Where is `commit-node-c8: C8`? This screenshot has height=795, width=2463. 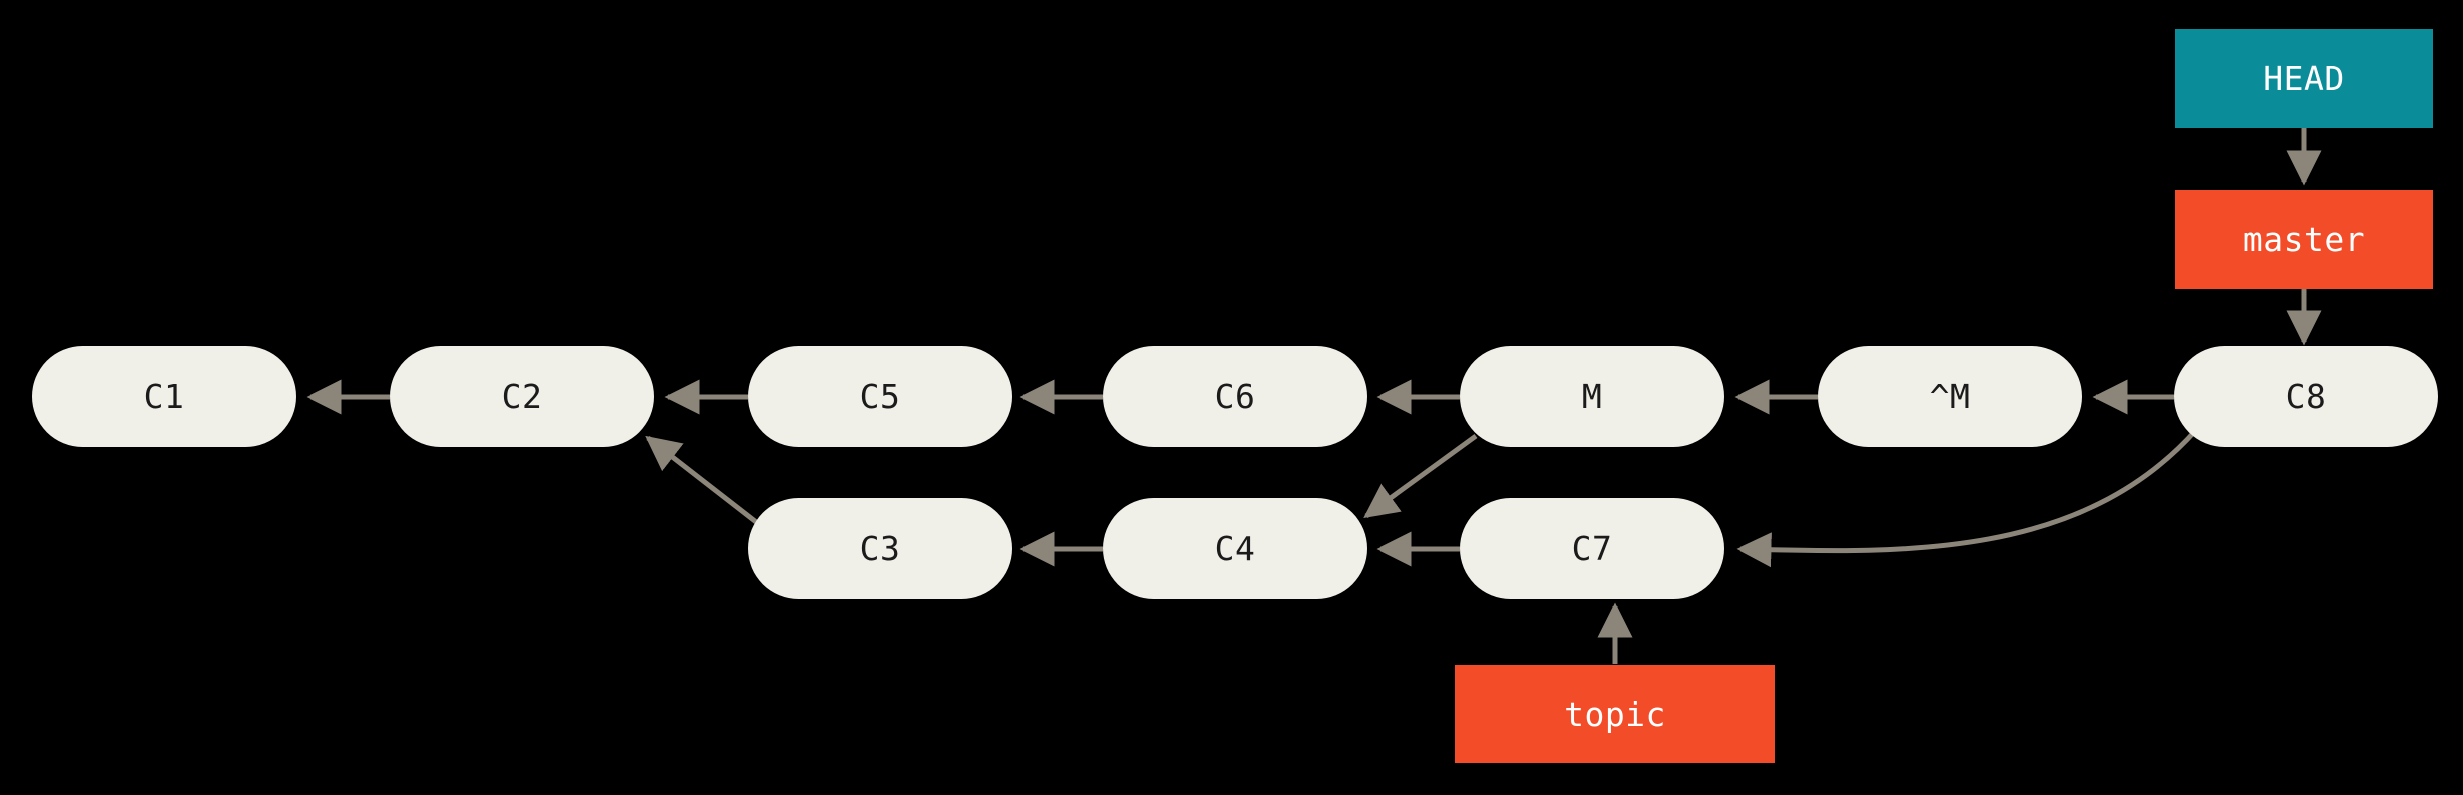 commit-node-c8: C8 is located at coordinates (2306, 396).